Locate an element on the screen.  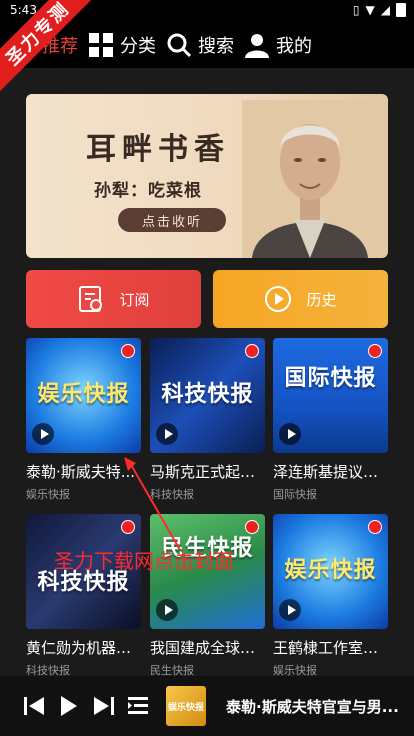
cover-title: 科技快报 is located at coordinates (207, 394).